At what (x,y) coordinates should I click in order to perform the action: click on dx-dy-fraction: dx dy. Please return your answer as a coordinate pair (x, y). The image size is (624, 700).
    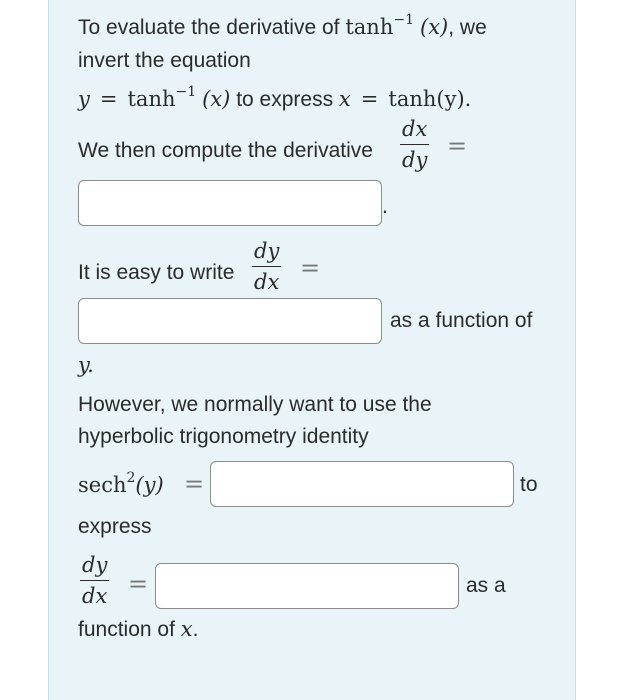
    Looking at the image, I should click on (415, 144).